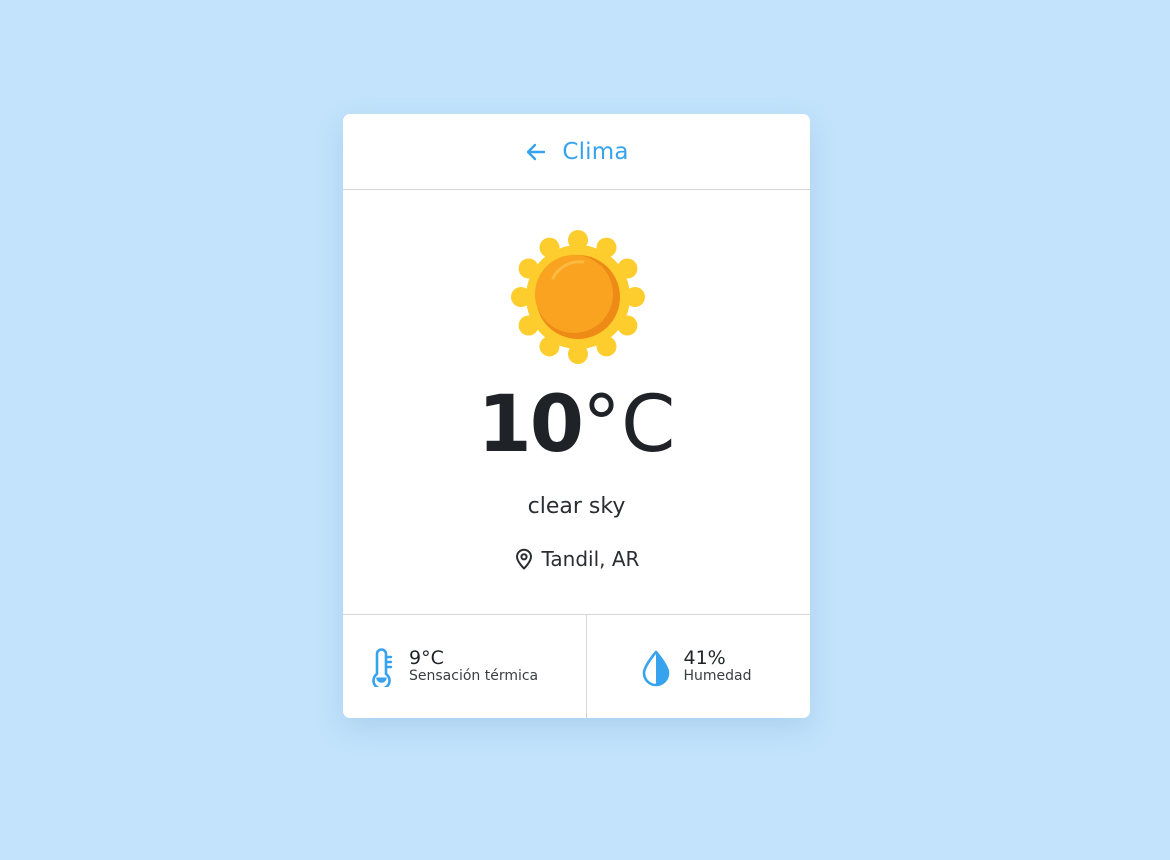  I want to click on humidity-label: Humedad, so click(717, 676).